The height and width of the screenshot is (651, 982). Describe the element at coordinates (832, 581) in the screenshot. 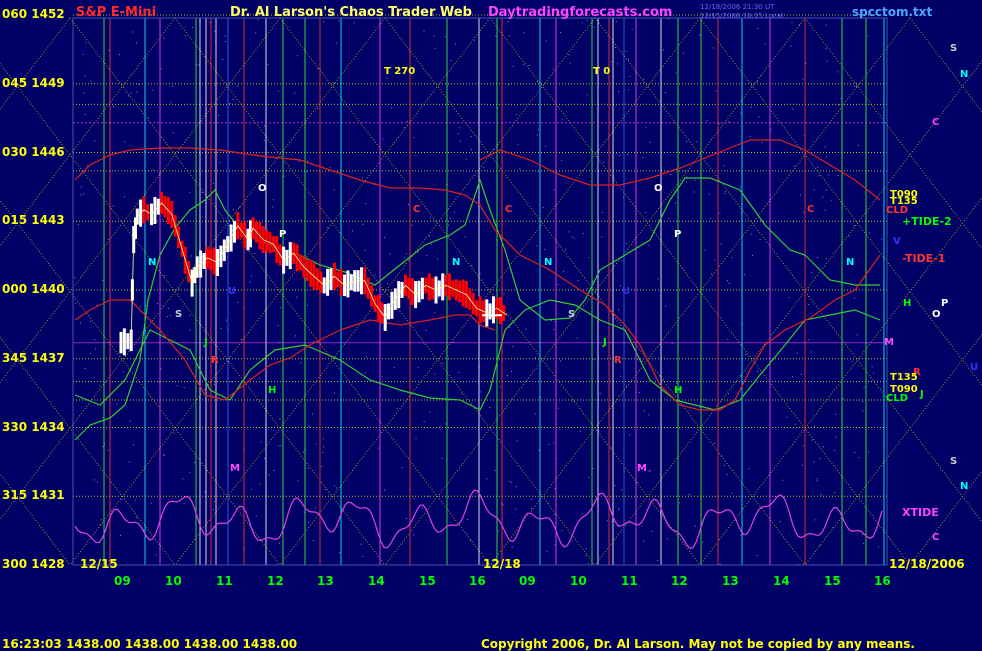

I see `x-tick-label: 15` at that location.